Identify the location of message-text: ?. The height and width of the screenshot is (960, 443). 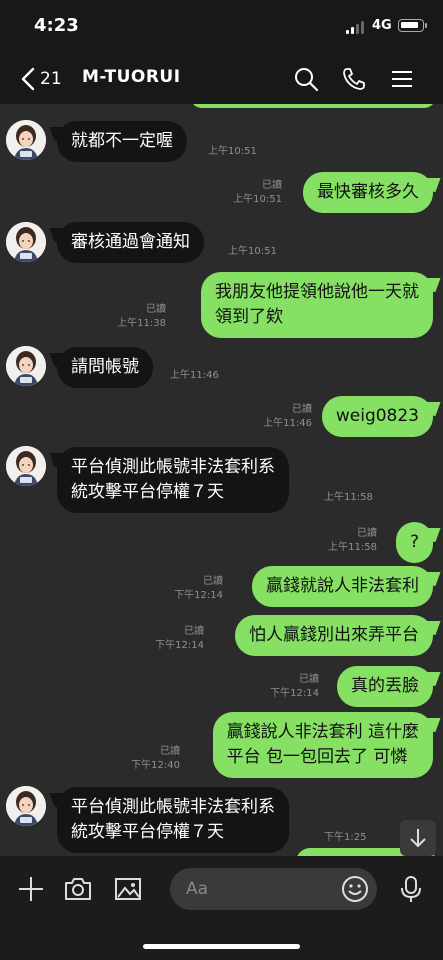
(414, 542).